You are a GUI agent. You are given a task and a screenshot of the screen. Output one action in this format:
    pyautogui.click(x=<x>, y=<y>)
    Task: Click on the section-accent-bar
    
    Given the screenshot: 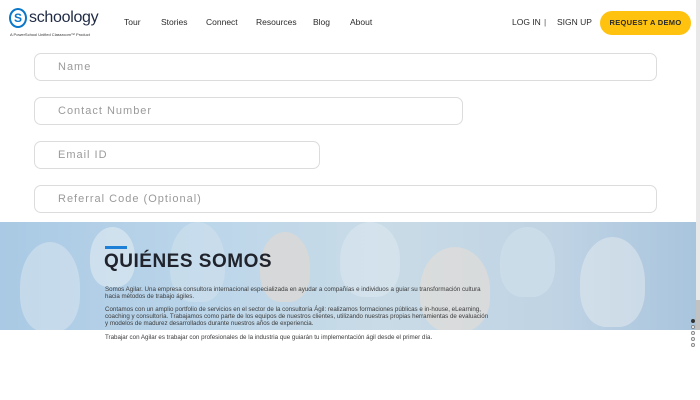 What is the action you would take?
    pyautogui.click(x=116, y=247)
    